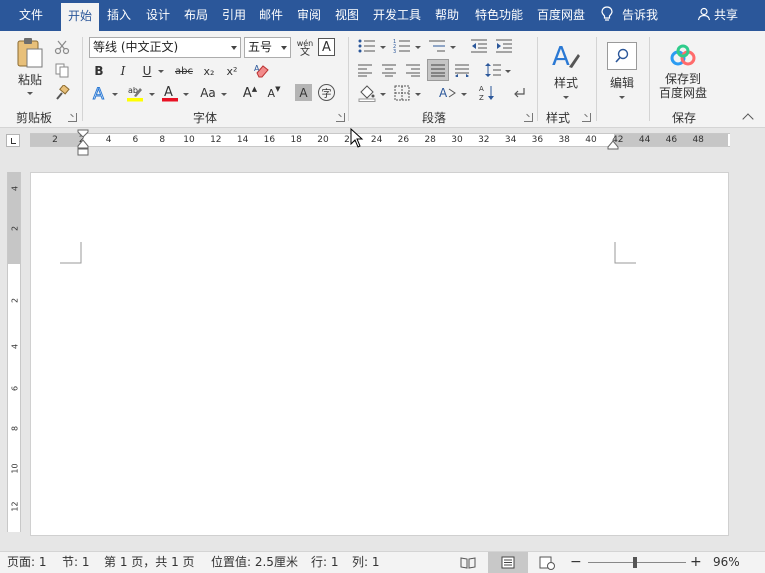  What do you see at coordinates (462, 70) in the screenshot?
I see `distributed-button` at bounding box center [462, 70].